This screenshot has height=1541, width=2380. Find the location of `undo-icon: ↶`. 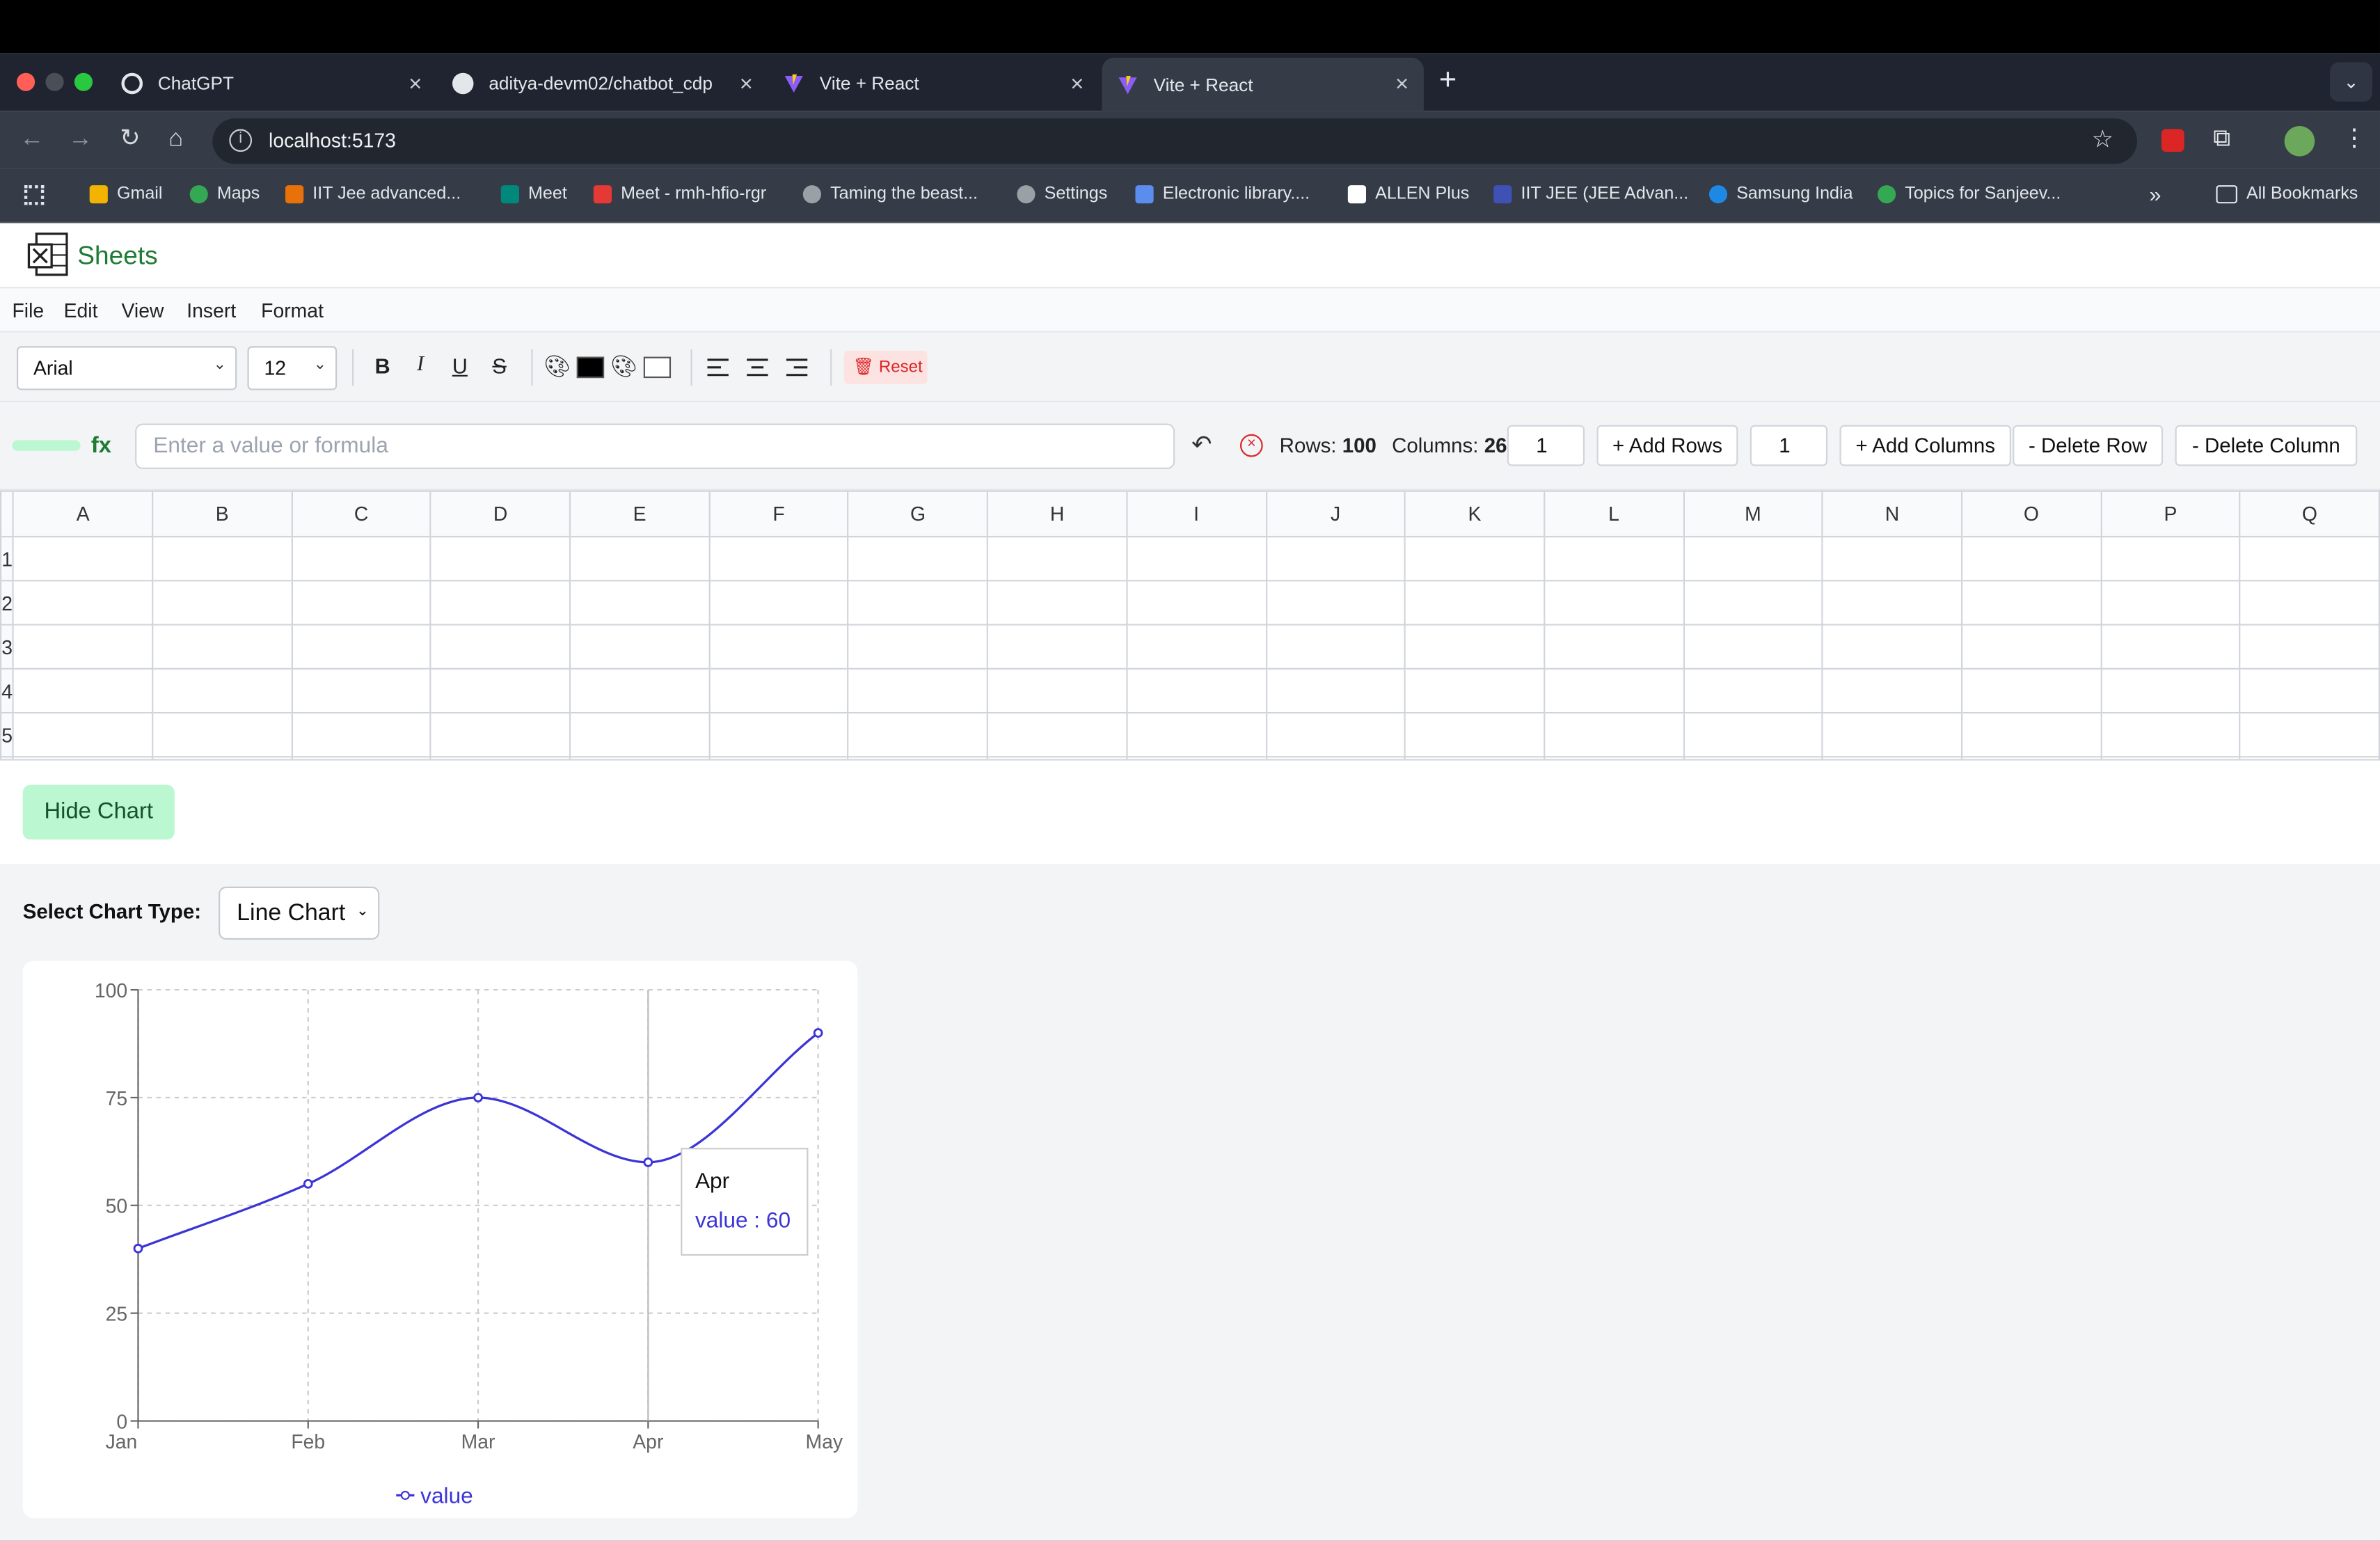

undo-icon: ↶ is located at coordinates (1201, 444).